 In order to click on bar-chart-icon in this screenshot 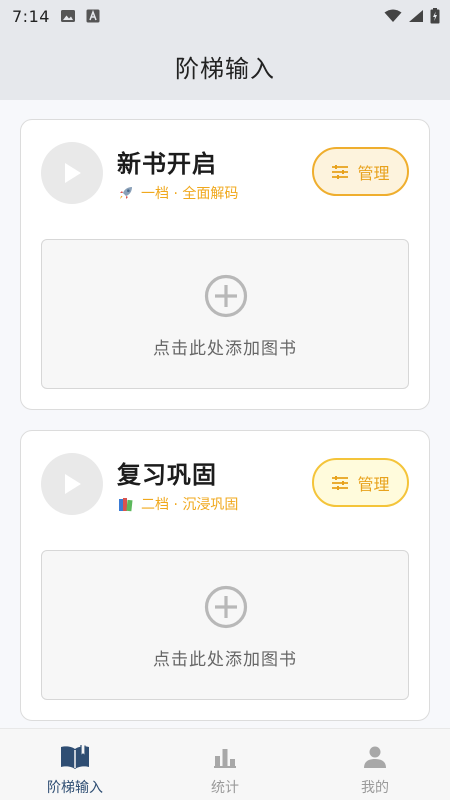, I will do `click(225, 757)`.